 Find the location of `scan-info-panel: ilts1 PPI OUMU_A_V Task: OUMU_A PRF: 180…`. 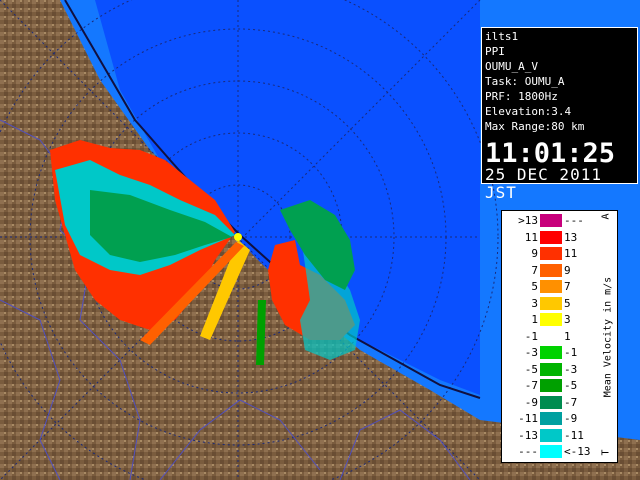

scan-info-panel: ilts1 PPI OUMU_A_V Task: OUMU_A PRF: 180… is located at coordinates (559, 114).